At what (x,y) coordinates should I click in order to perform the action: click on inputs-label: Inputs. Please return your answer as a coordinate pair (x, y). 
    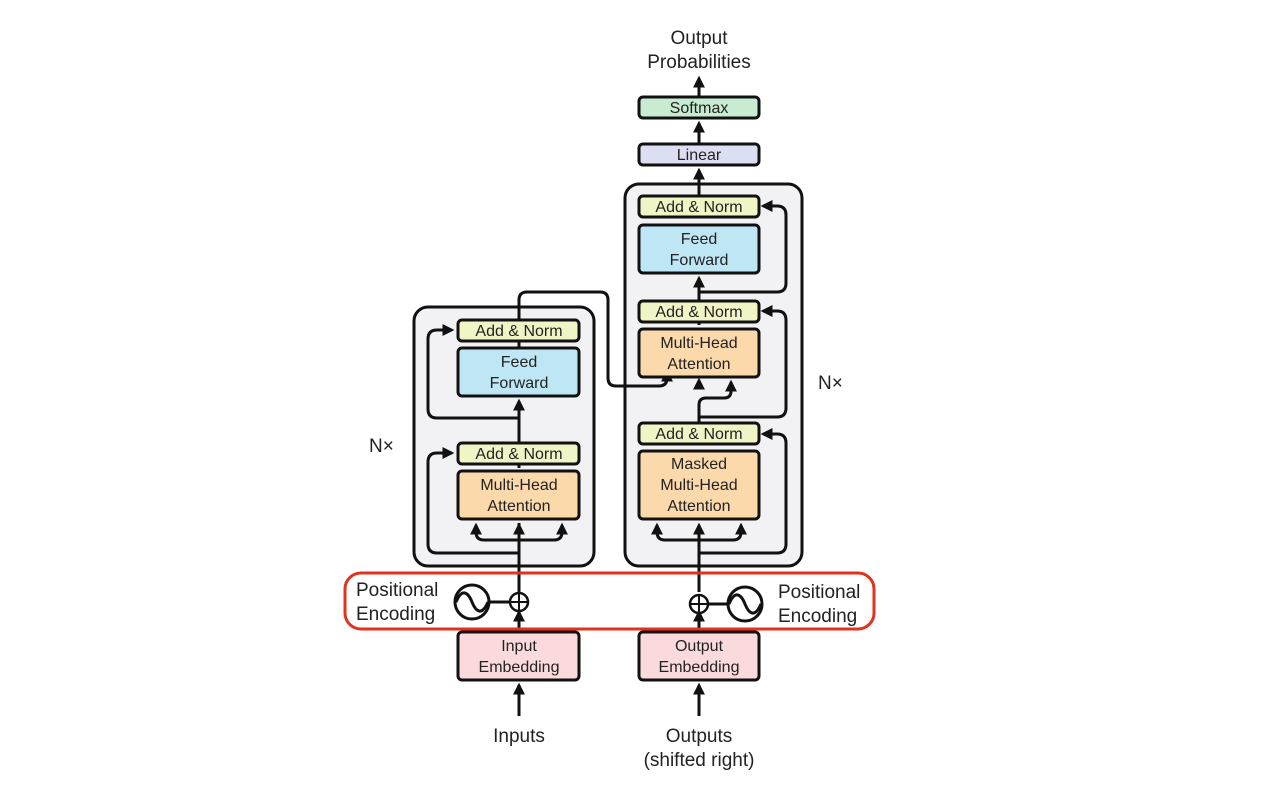
    Looking at the image, I should click on (519, 736).